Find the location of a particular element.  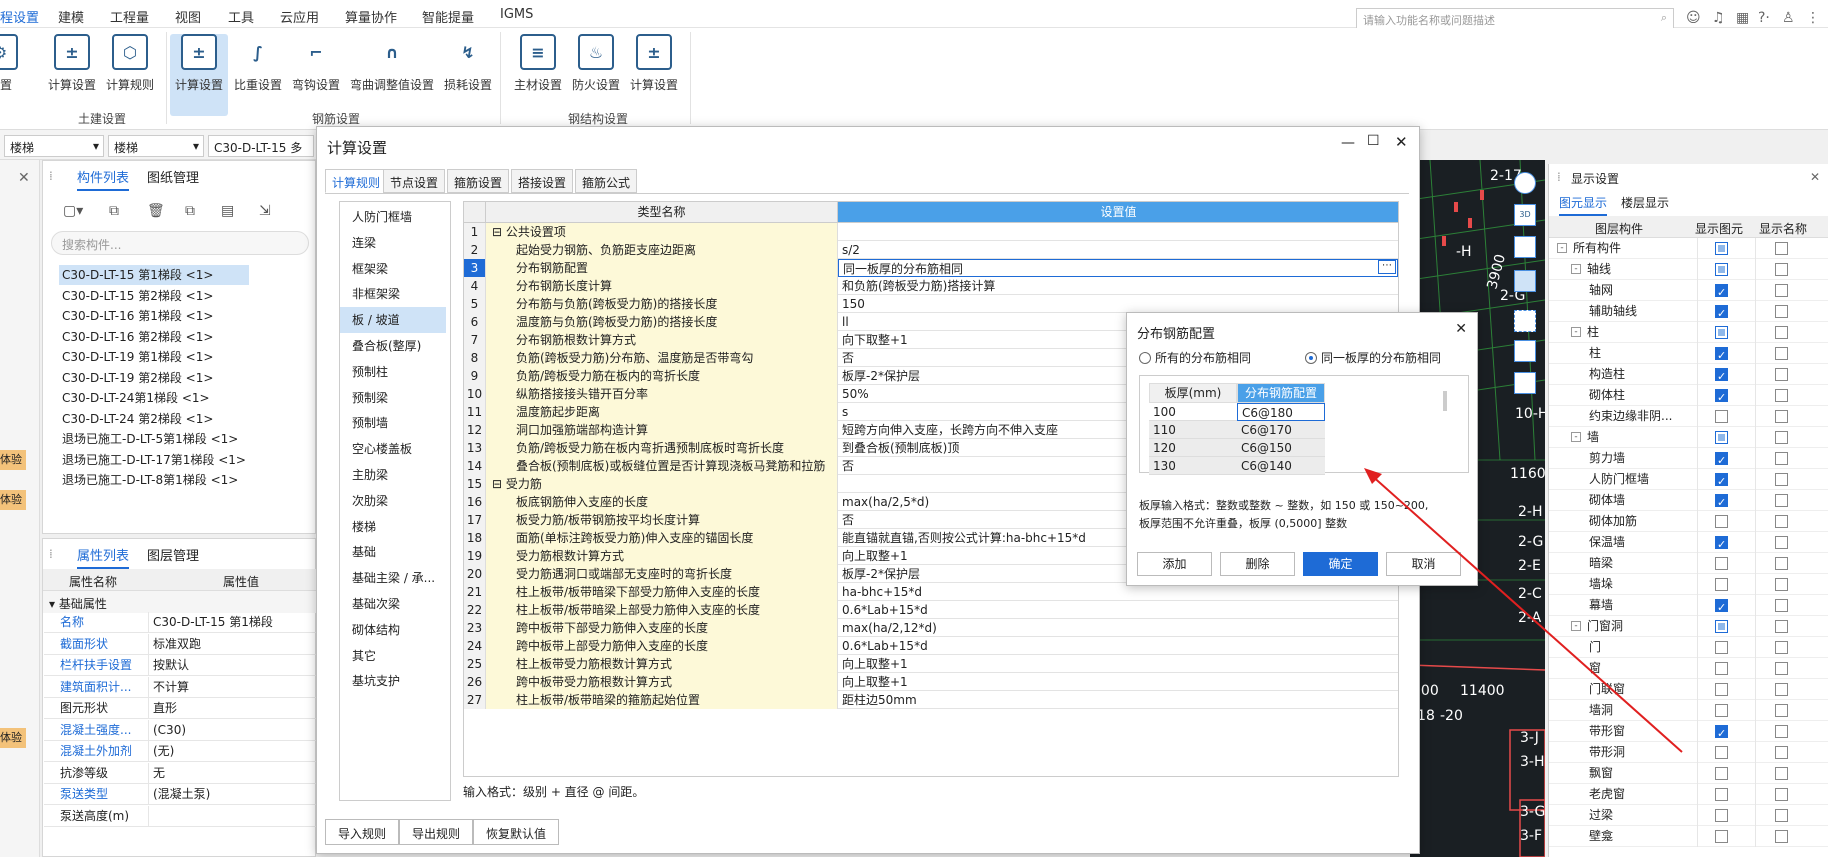

weight-settings-button: ∫ 比重设置 is located at coordinates (258, 75).